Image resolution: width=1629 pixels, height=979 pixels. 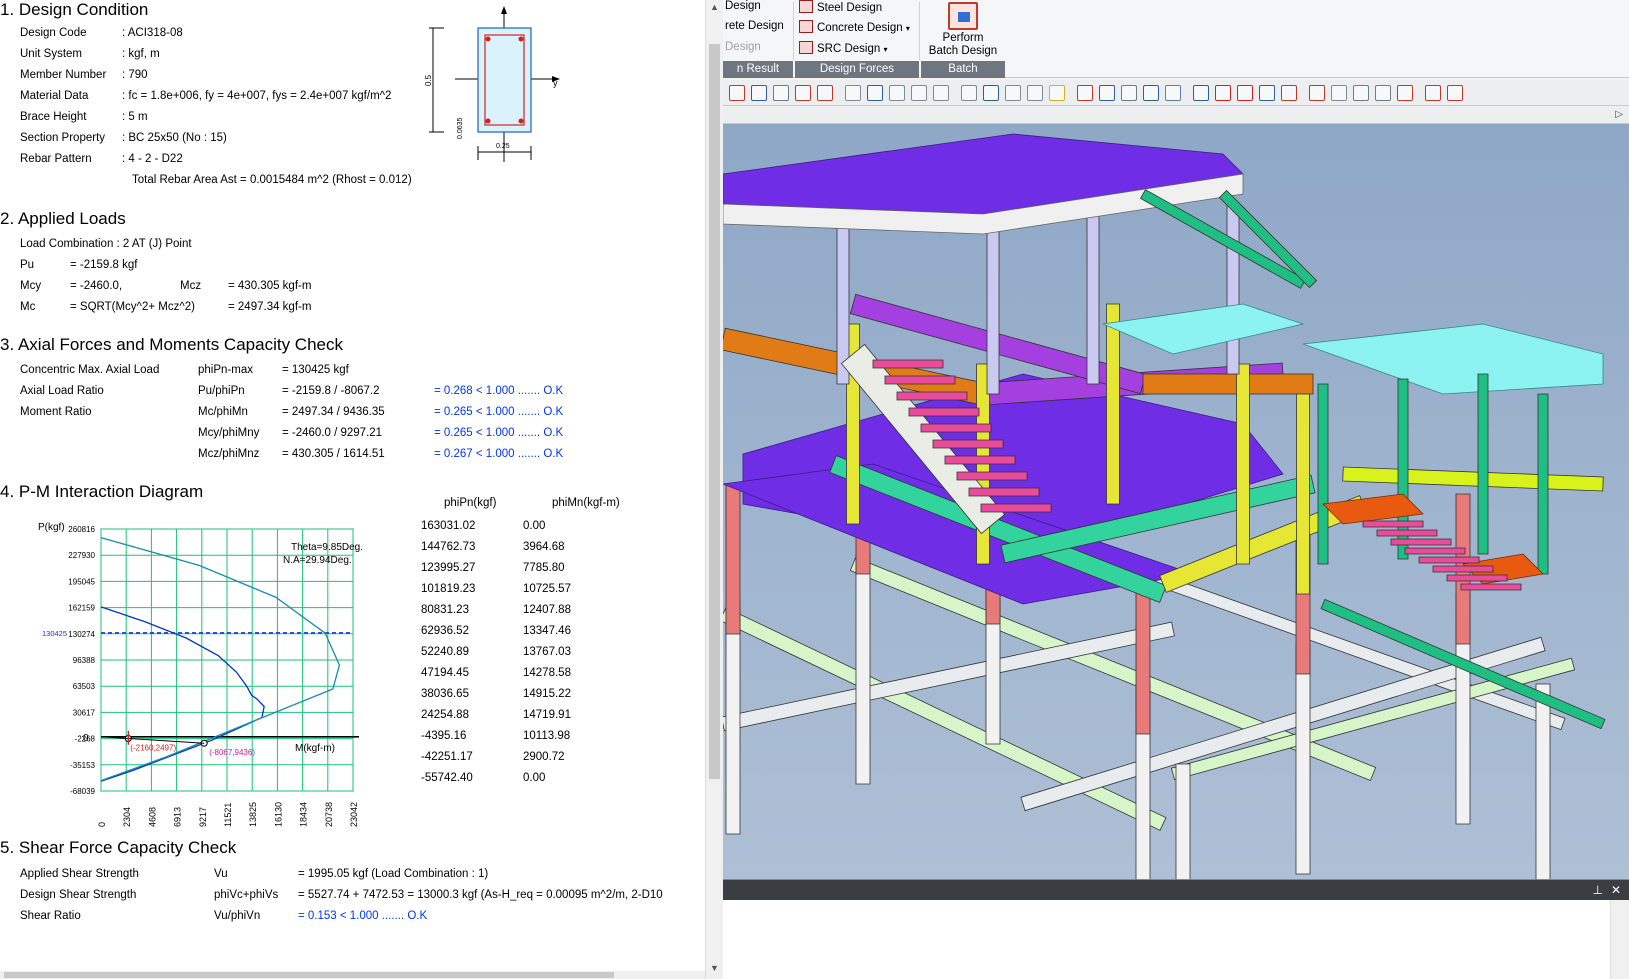 I want to click on ribbon-item-concrete-design: rete Design, so click(x=754, y=26).